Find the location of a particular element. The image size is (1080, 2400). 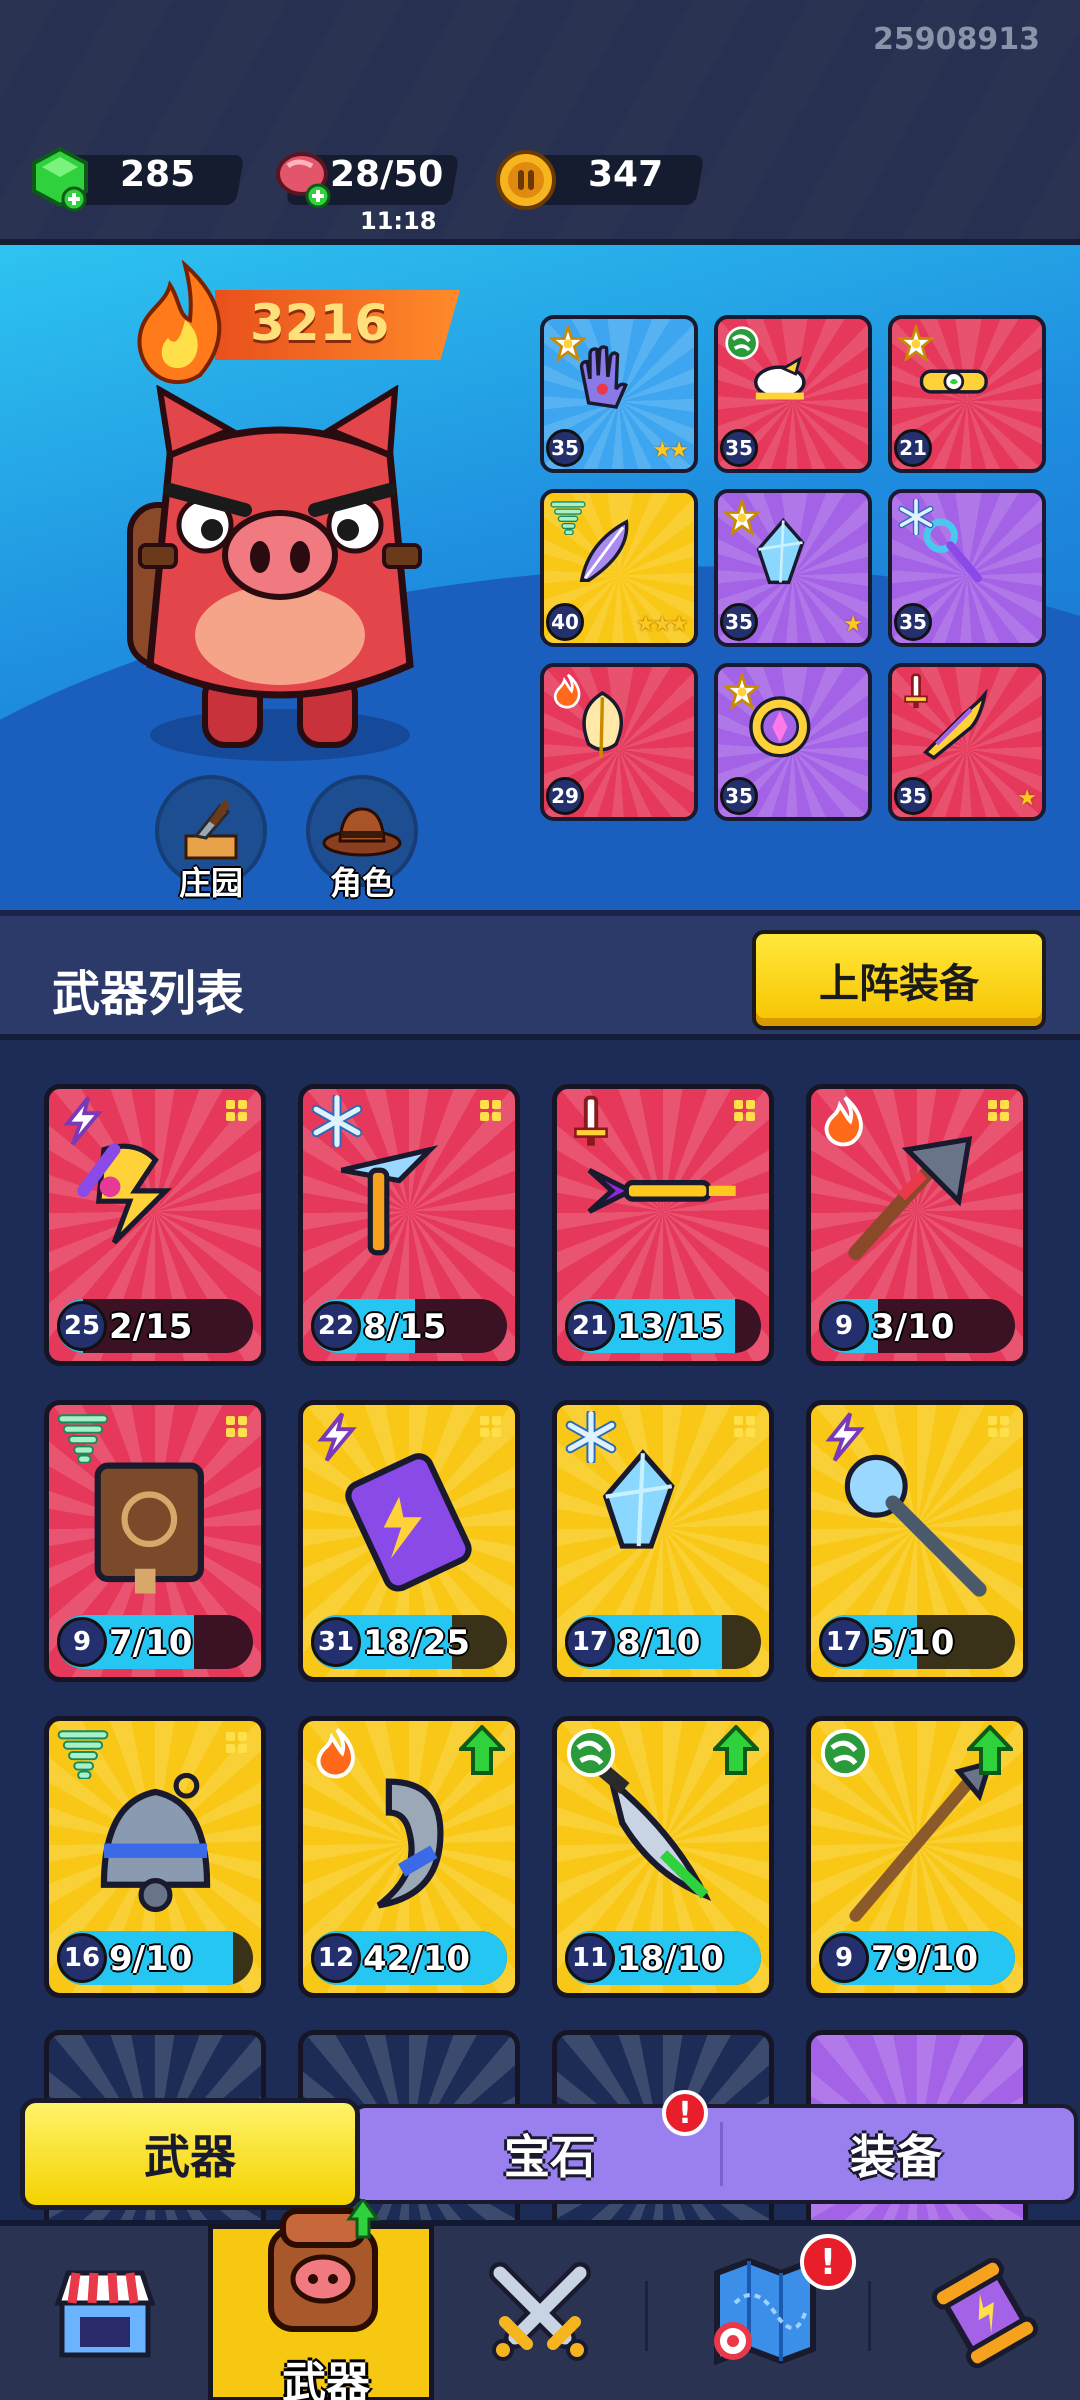

star-rating: ★ is located at coordinates (853, 624).